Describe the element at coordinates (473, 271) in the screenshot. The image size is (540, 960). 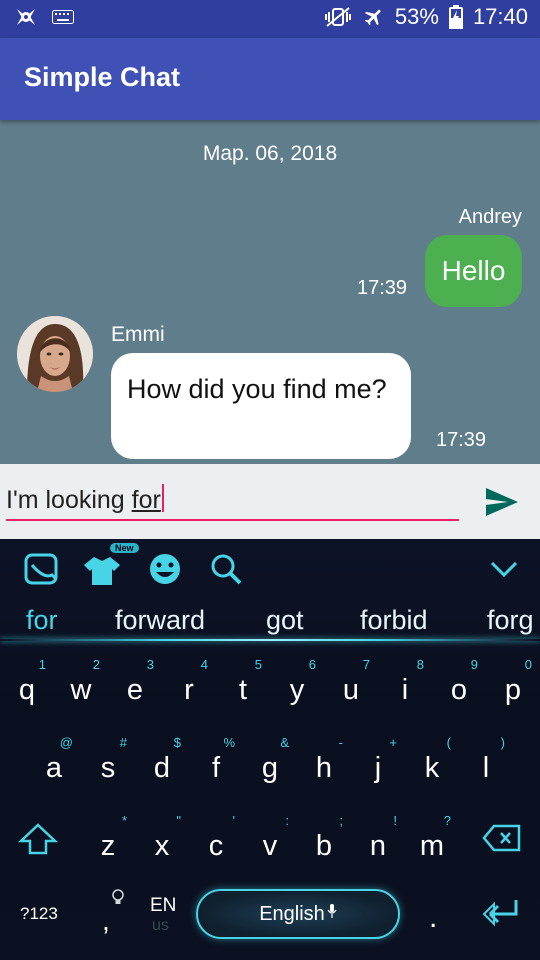
I see `message-bubble-outgoing: Hello` at that location.